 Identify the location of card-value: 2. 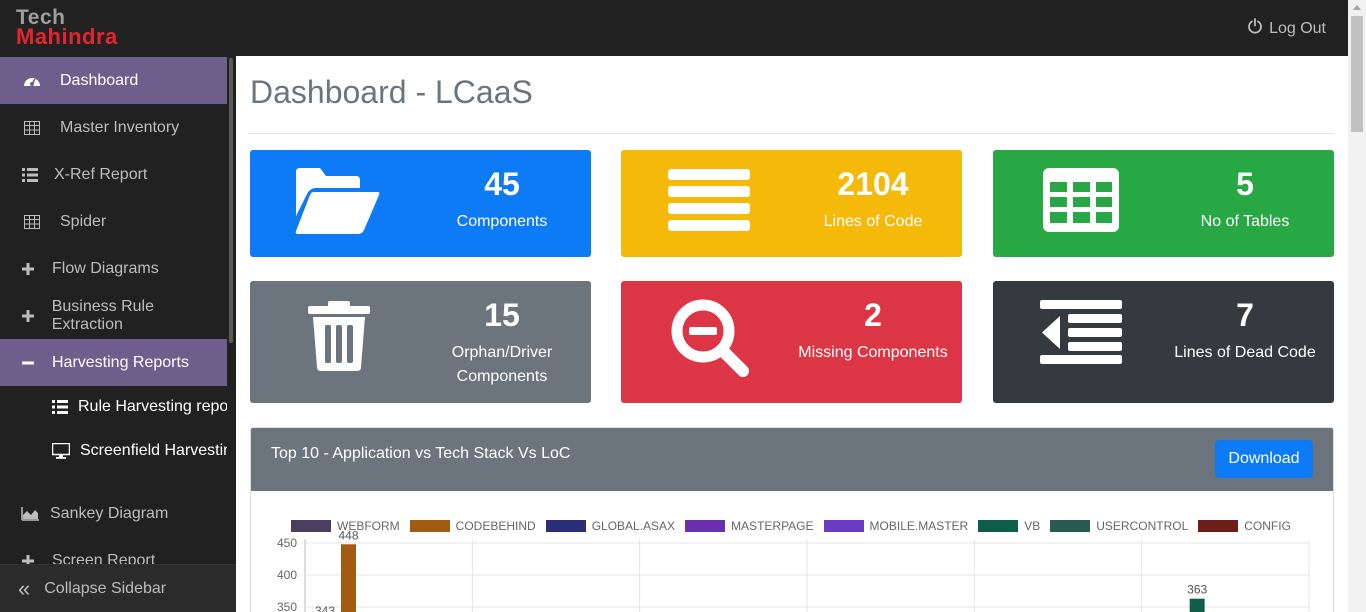
(873, 315).